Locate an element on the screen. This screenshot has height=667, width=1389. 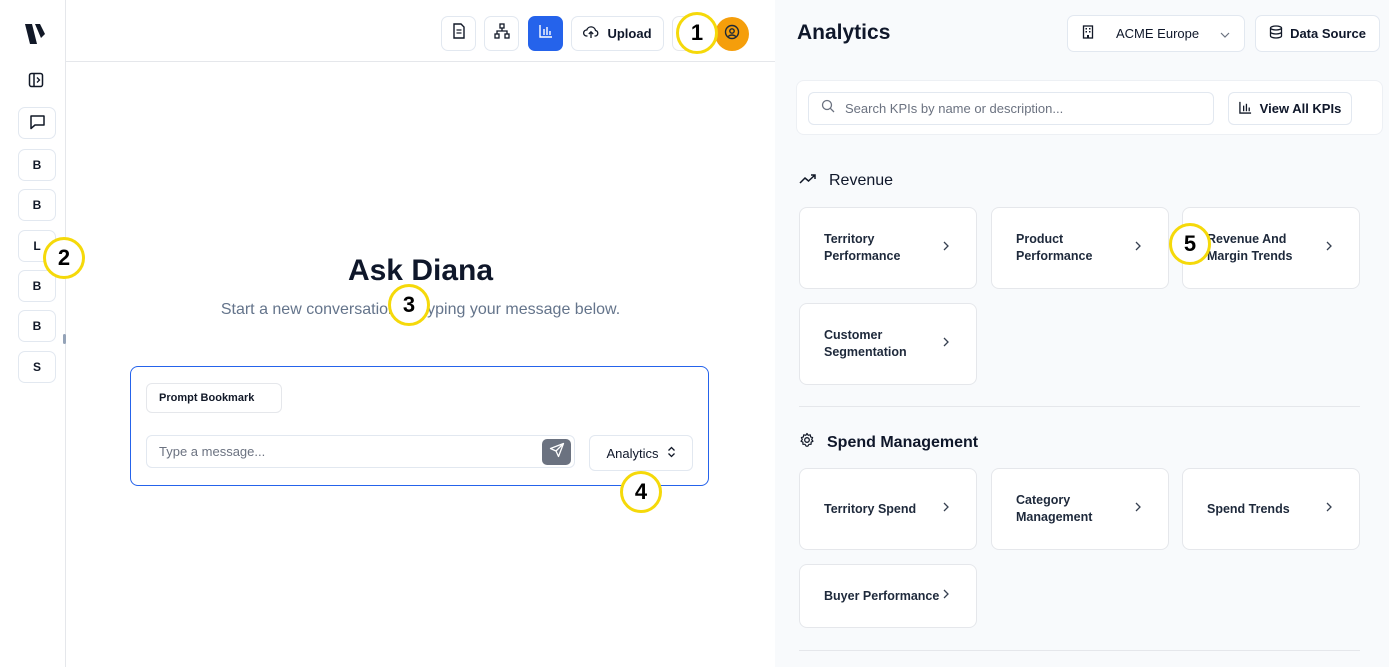
workspace-button-6: S is located at coordinates (37, 367).